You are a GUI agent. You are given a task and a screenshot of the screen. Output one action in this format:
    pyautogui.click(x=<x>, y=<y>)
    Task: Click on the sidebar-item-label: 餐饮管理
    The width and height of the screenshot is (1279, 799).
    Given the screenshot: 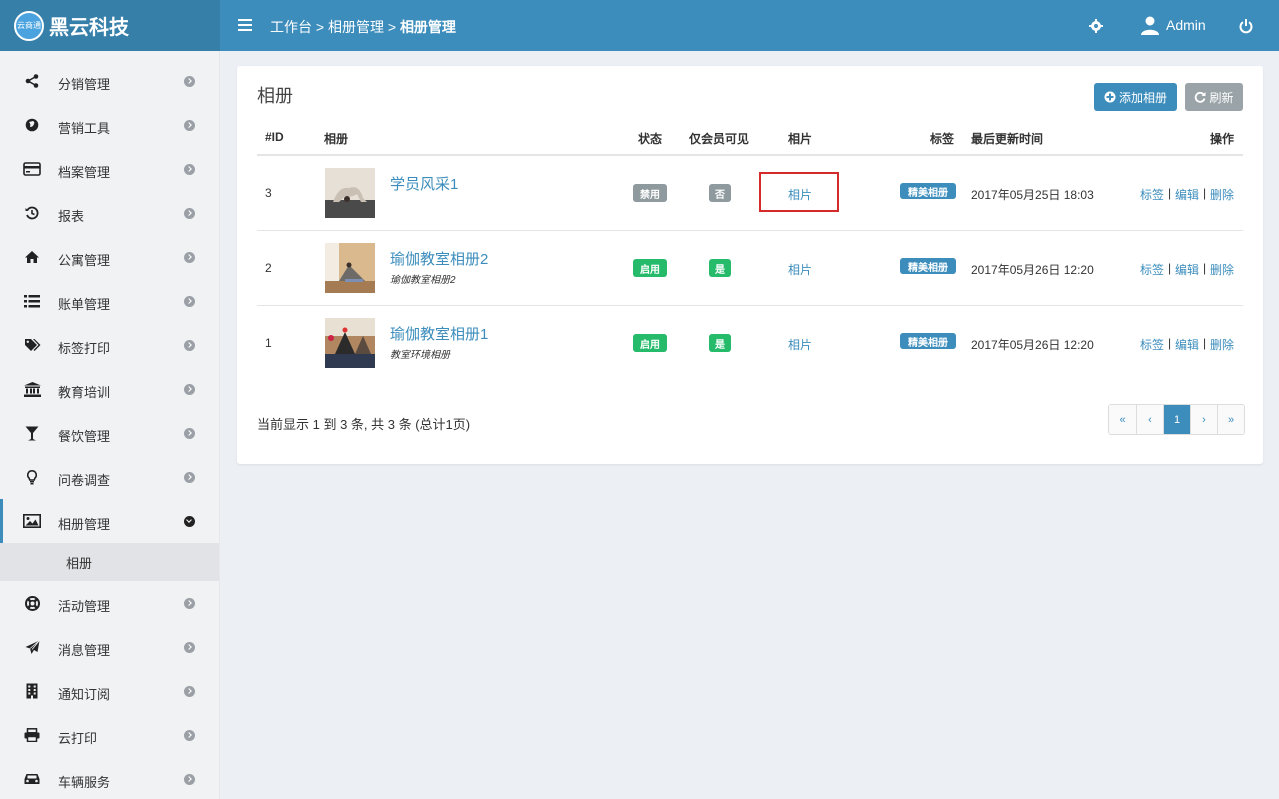 What is the action you would take?
    pyautogui.click(x=84, y=436)
    